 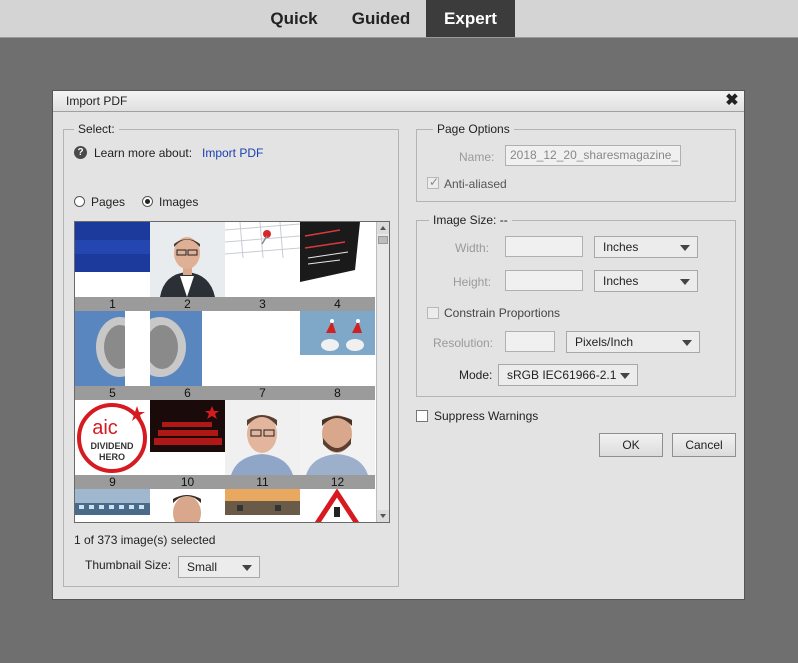 I want to click on grid-scrollbar, so click(x=382, y=372).